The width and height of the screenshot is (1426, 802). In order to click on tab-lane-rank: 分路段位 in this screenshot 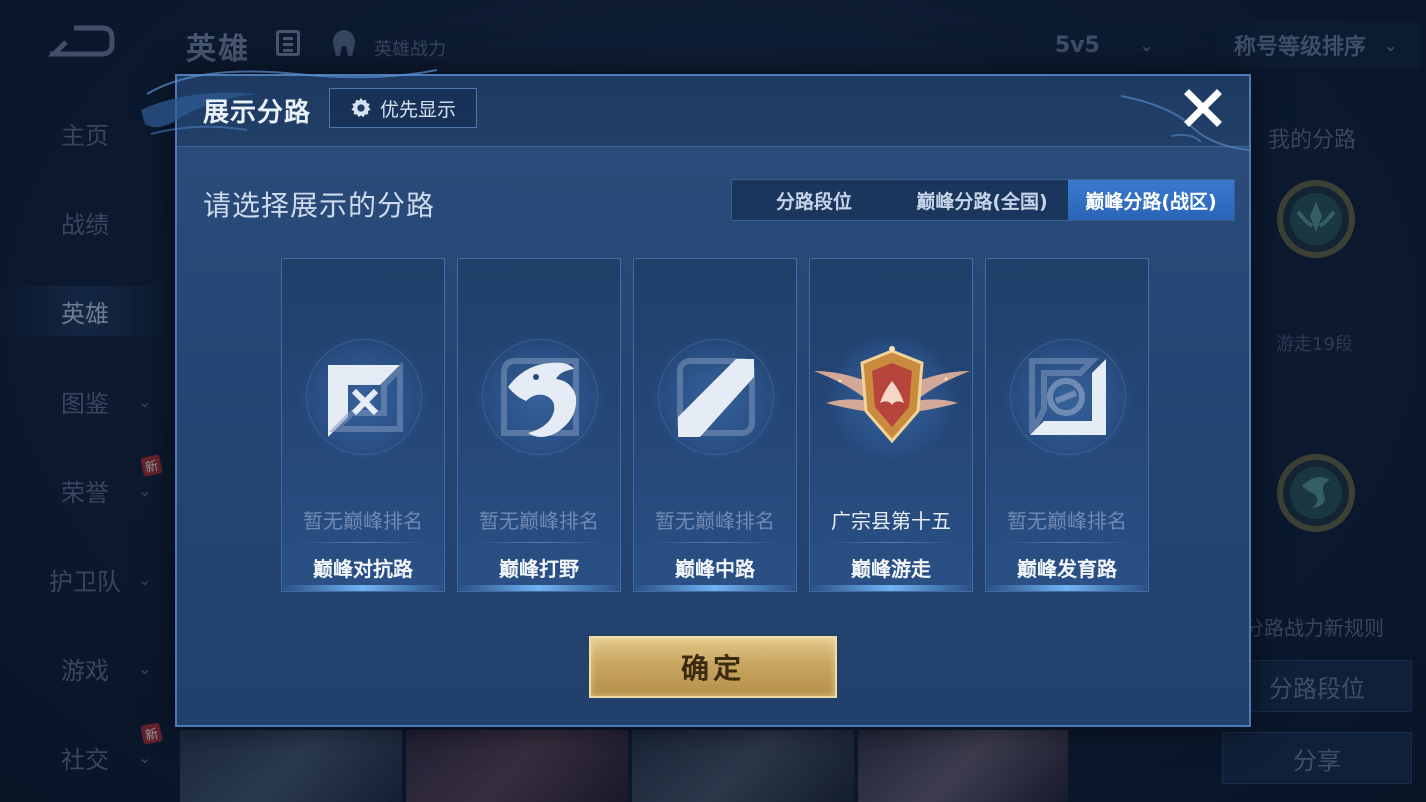, I will do `click(814, 200)`.